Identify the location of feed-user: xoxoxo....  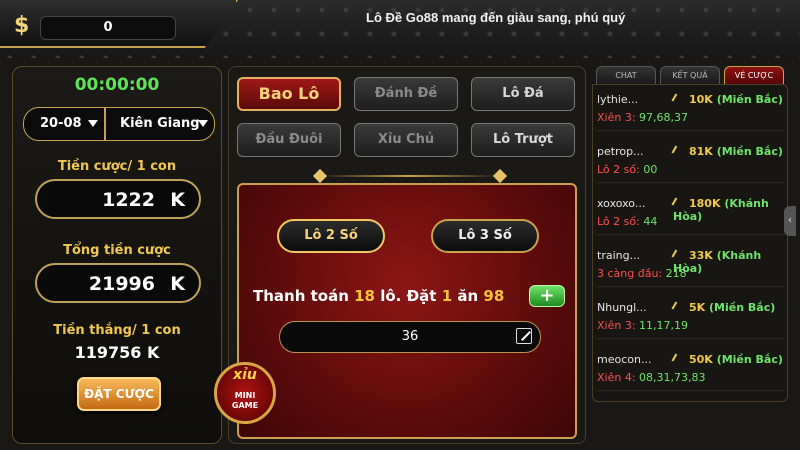
(621, 203).